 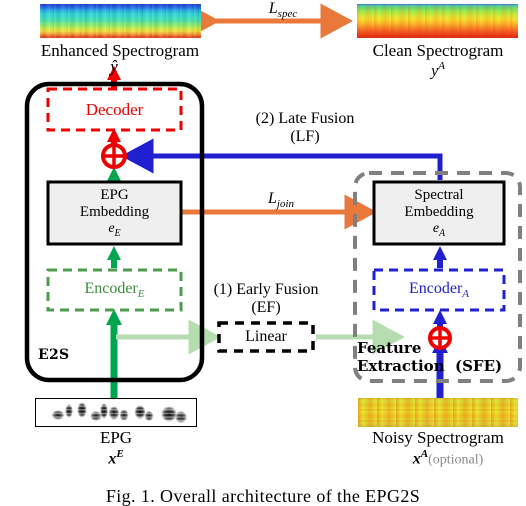 What do you see at coordinates (283, 10) in the screenshot?
I see `loss-spec-label: Lspec` at bounding box center [283, 10].